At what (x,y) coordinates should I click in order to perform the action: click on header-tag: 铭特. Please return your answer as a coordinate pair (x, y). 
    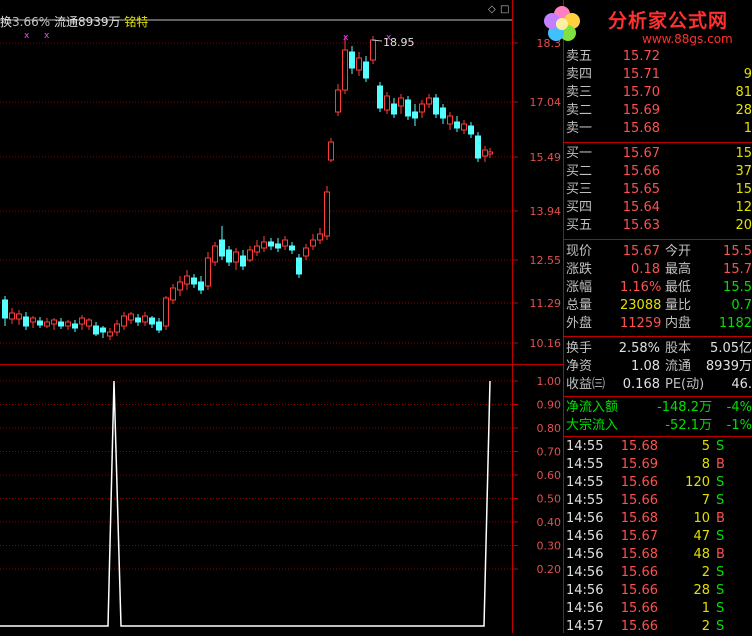
    Looking at the image, I should click on (136, 22).